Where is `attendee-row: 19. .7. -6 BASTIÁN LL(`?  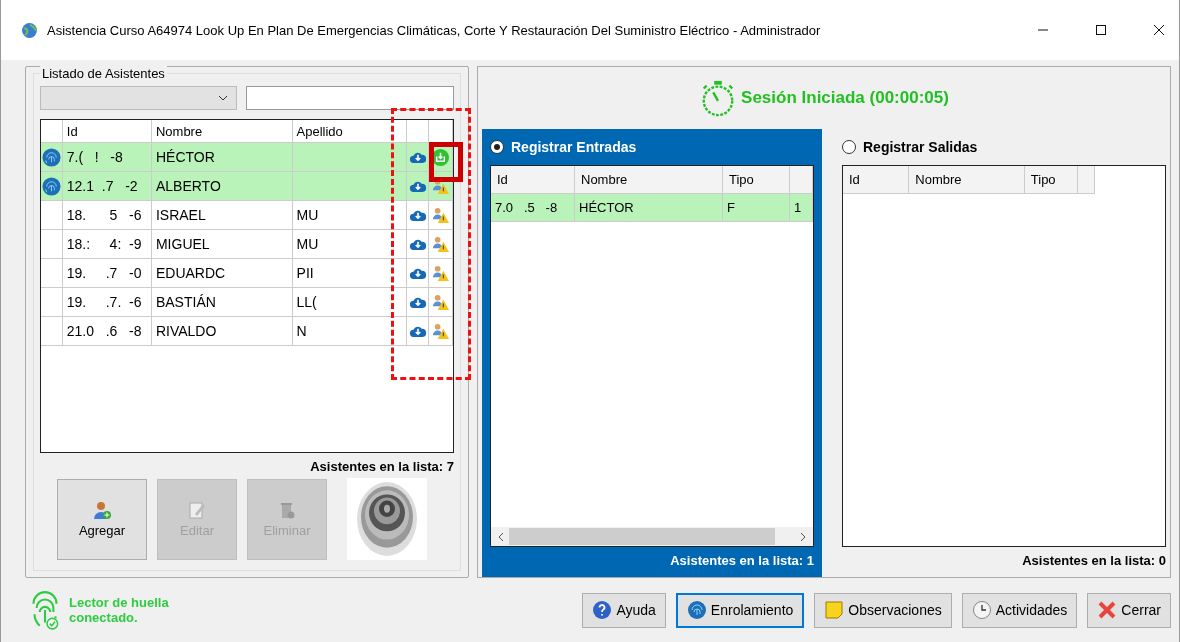
attendee-row: 19. .7. -6 BASTIÁN LL( is located at coordinates (247, 302).